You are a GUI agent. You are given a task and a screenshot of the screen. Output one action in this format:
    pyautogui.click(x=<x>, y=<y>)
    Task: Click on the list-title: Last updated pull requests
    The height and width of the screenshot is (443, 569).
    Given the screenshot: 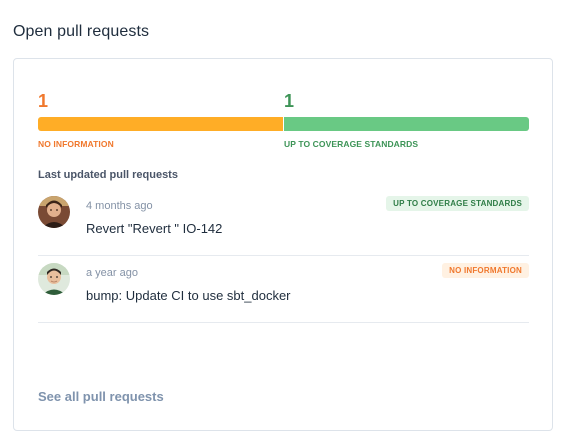 What is the action you would take?
    pyautogui.click(x=108, y=175)
    